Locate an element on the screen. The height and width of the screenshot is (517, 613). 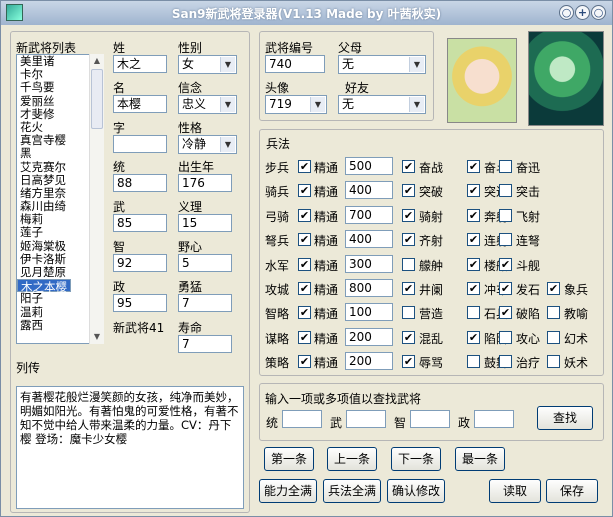
prev-record-button: 上一条 is located at coordinates (352, 459).